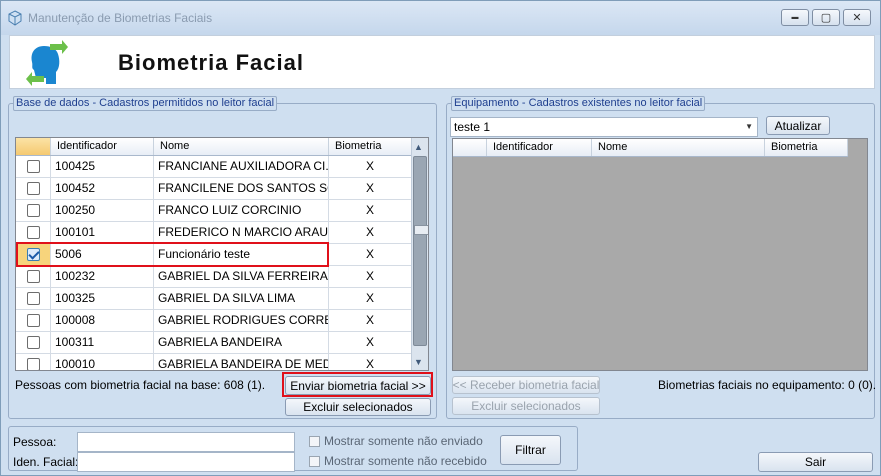  Describe the element at coordinates (102, 188) in the screenshot. I see `row-identificador: 100452` at that location.